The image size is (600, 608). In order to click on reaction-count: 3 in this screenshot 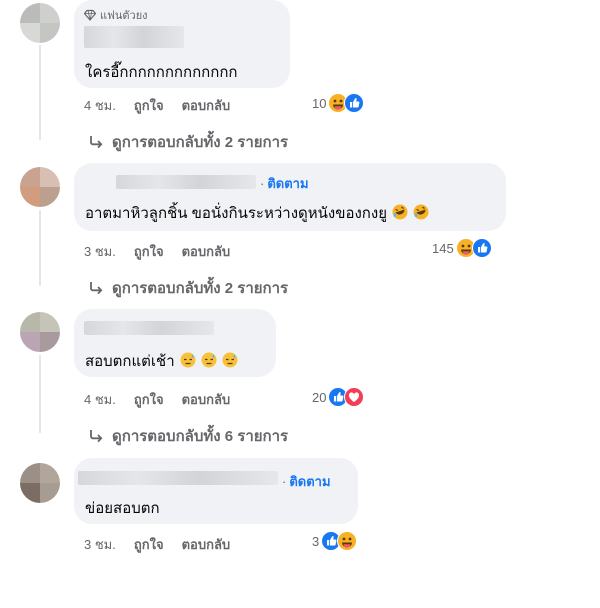, I will do `click(316, 541)`.